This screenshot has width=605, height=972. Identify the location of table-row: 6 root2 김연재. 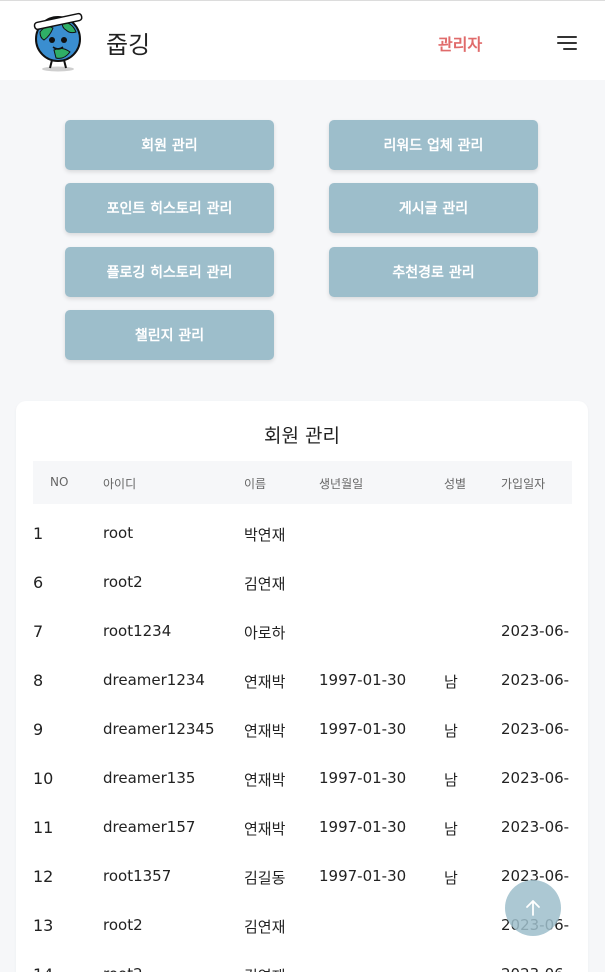
(302, 597).